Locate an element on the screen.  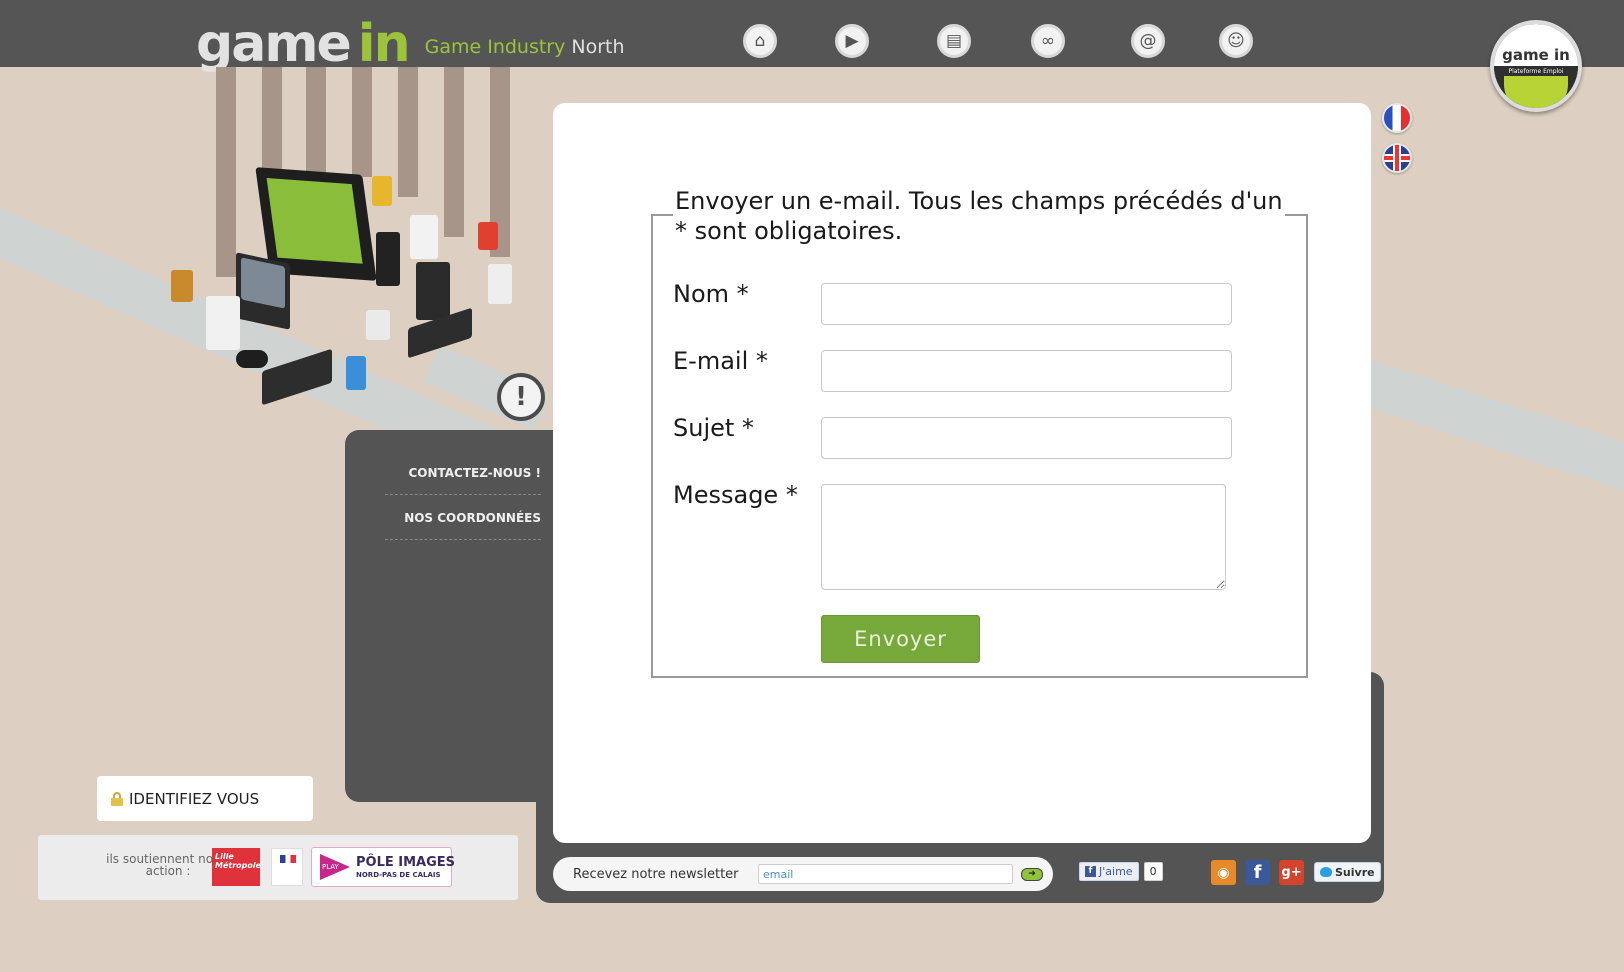
ps3-shape is located at coordinates (433, 291).